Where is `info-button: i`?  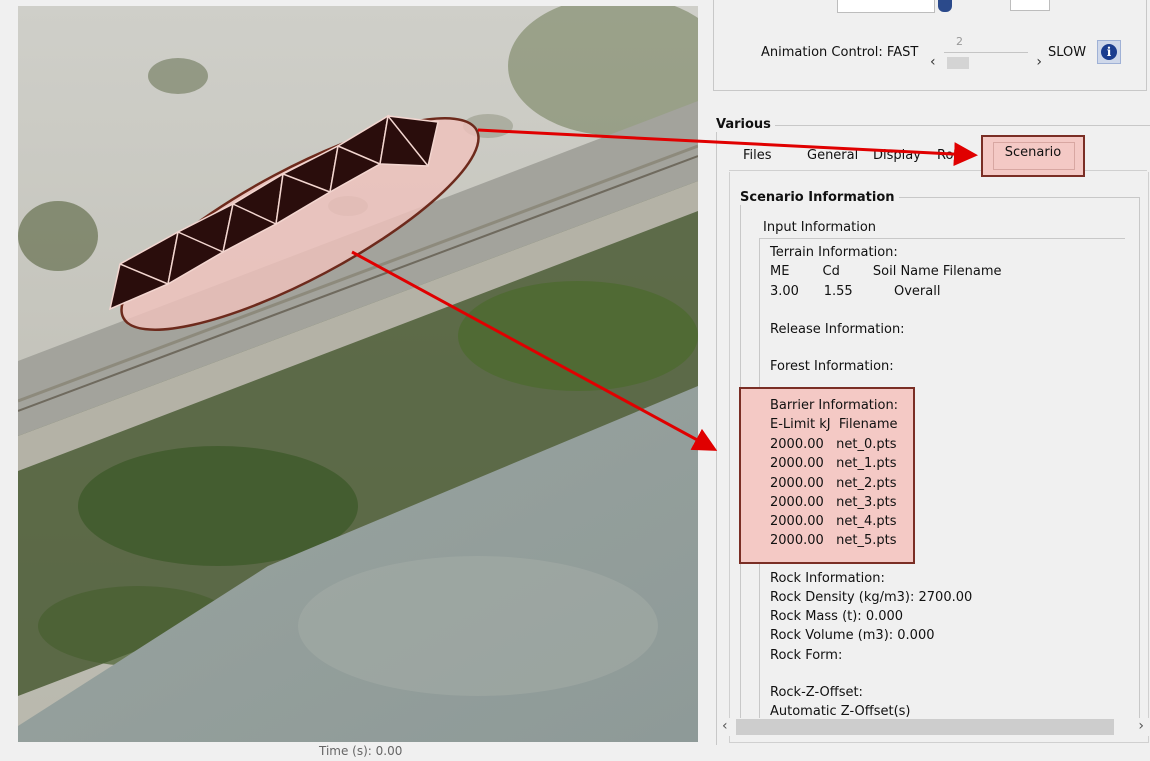 info-button: i is located at coordinates (1109, 52).